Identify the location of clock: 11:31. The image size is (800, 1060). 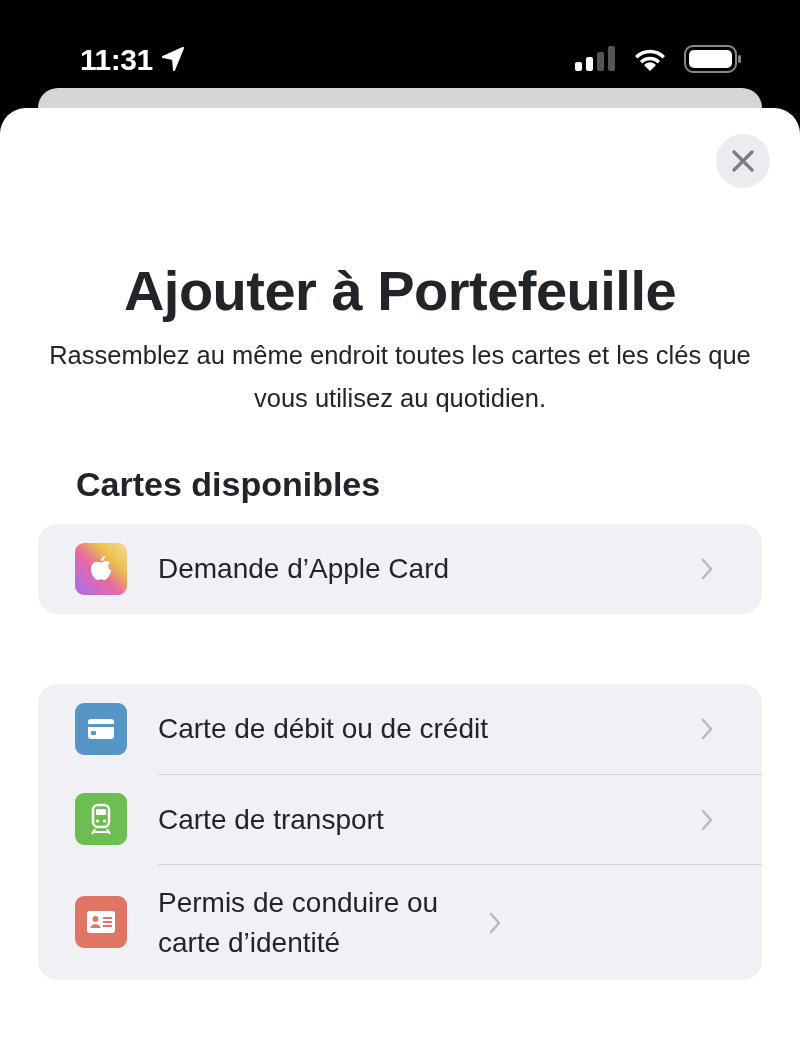
(116, 59).